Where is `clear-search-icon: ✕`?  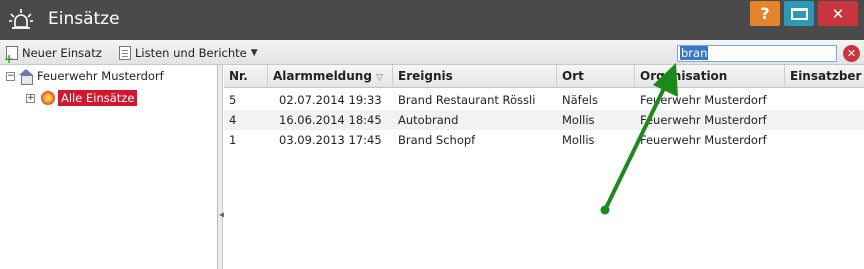
clear-search-icon: ✕ is located at coordinates (851, 53).